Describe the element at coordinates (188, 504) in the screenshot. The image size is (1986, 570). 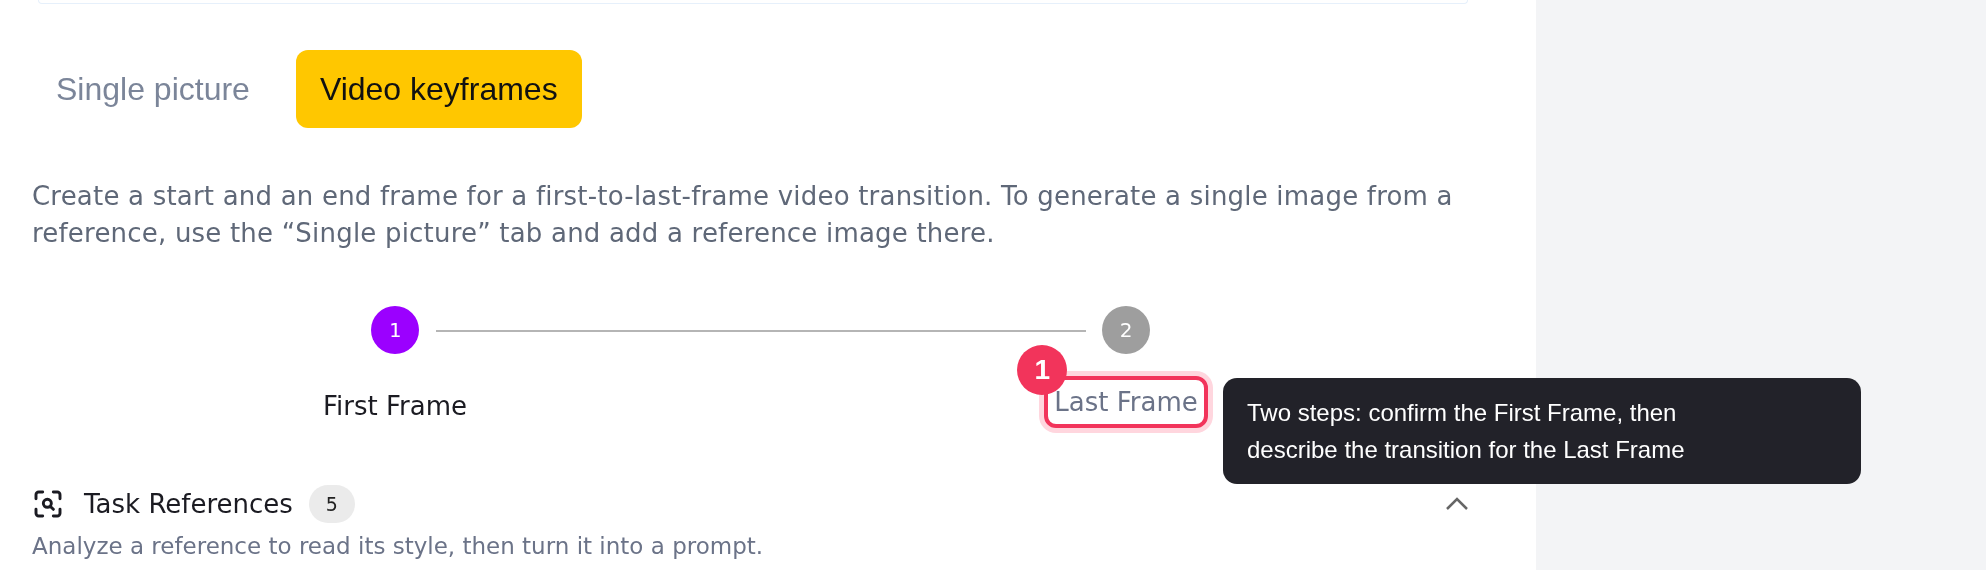
I see `section-title: Task References` at that location.